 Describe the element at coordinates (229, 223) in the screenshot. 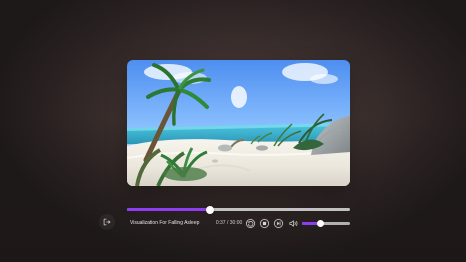

I see `time-display: 0:37 / 30:00` at that location.